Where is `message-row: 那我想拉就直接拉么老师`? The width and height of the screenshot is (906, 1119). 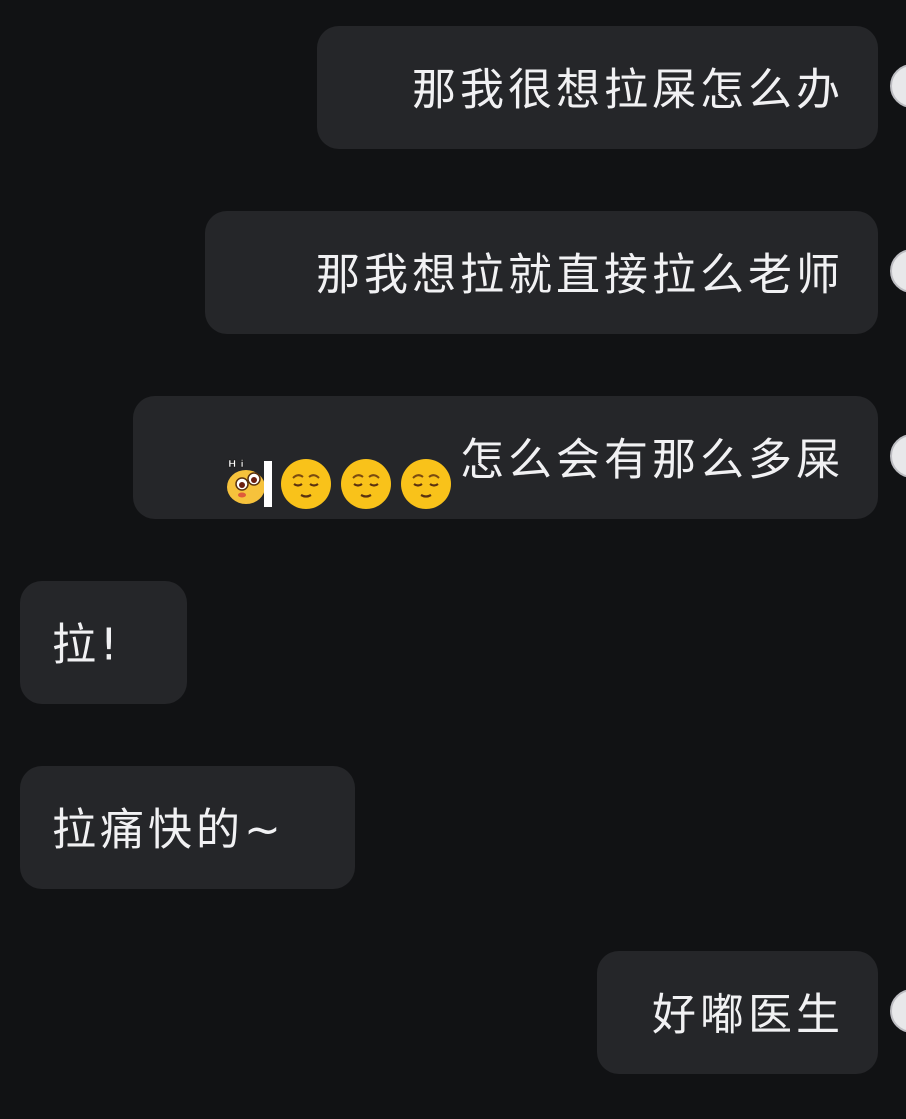
message-row: 那我想拉就直接拉么老师 is located at coordinates (453, 272).